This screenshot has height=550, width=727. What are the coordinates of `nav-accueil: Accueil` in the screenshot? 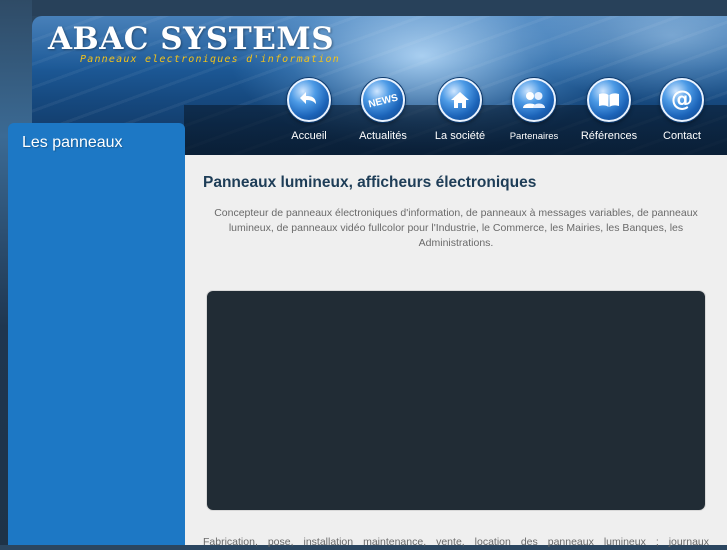 It's located at (309, 113).